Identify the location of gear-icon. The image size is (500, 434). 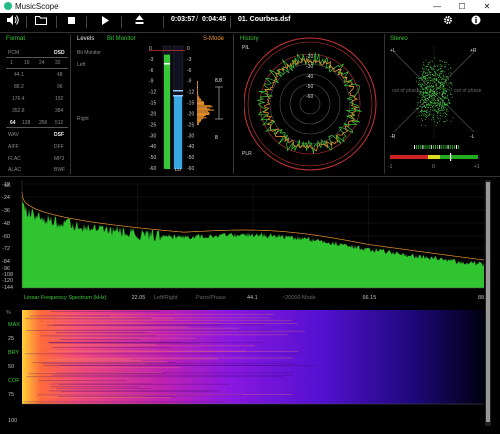
(448, 22).